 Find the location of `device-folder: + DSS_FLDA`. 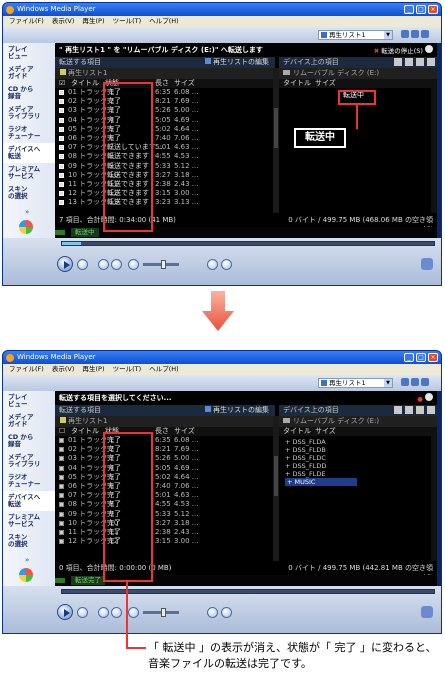

device-folder: + DSS_FLDA is located at coordinates (321, 442).